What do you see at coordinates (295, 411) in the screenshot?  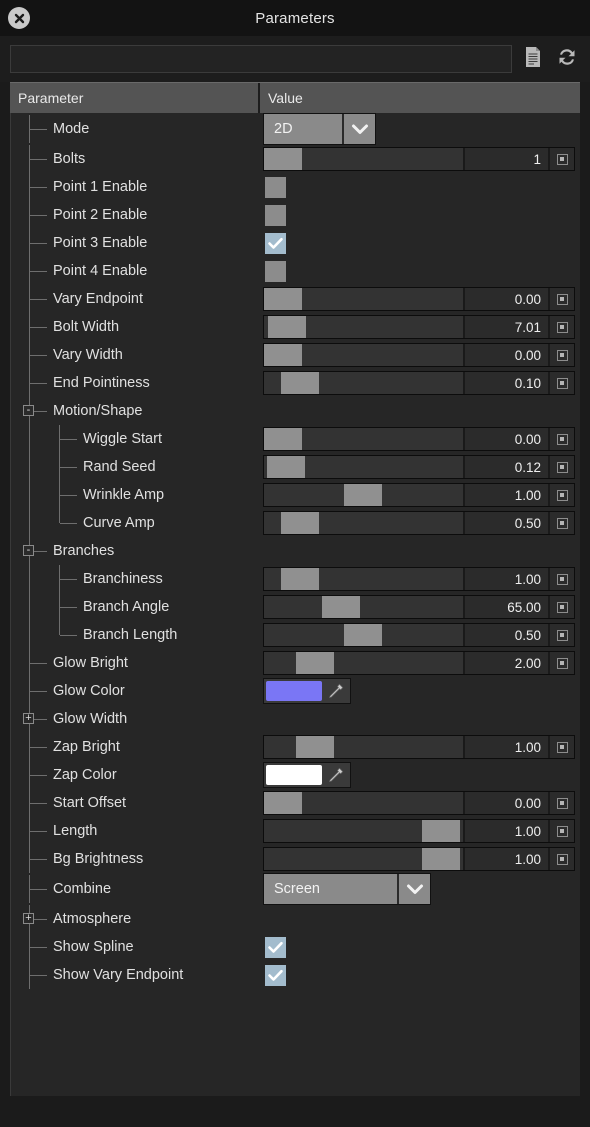 I see `parameter-row: - Motion/Shape` at bounding box center [295, 411].